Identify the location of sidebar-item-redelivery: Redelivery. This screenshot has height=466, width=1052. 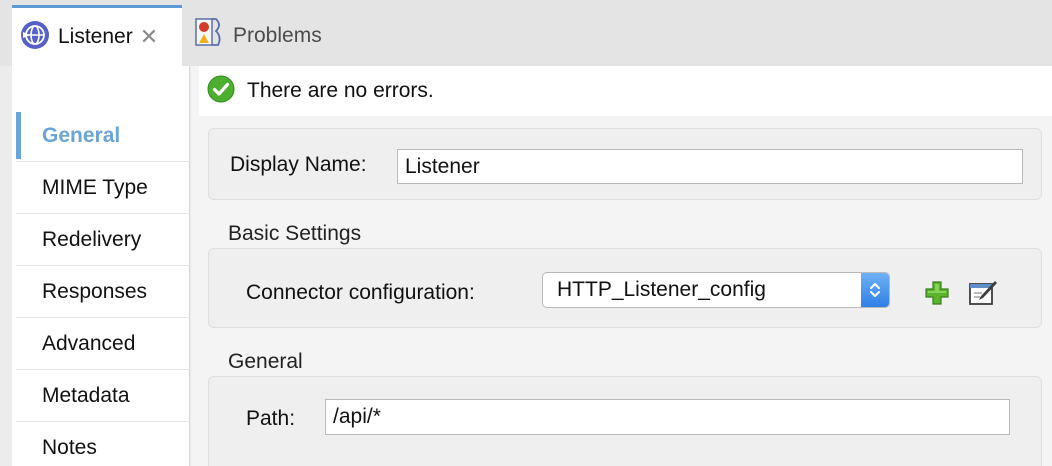
(103, 240).